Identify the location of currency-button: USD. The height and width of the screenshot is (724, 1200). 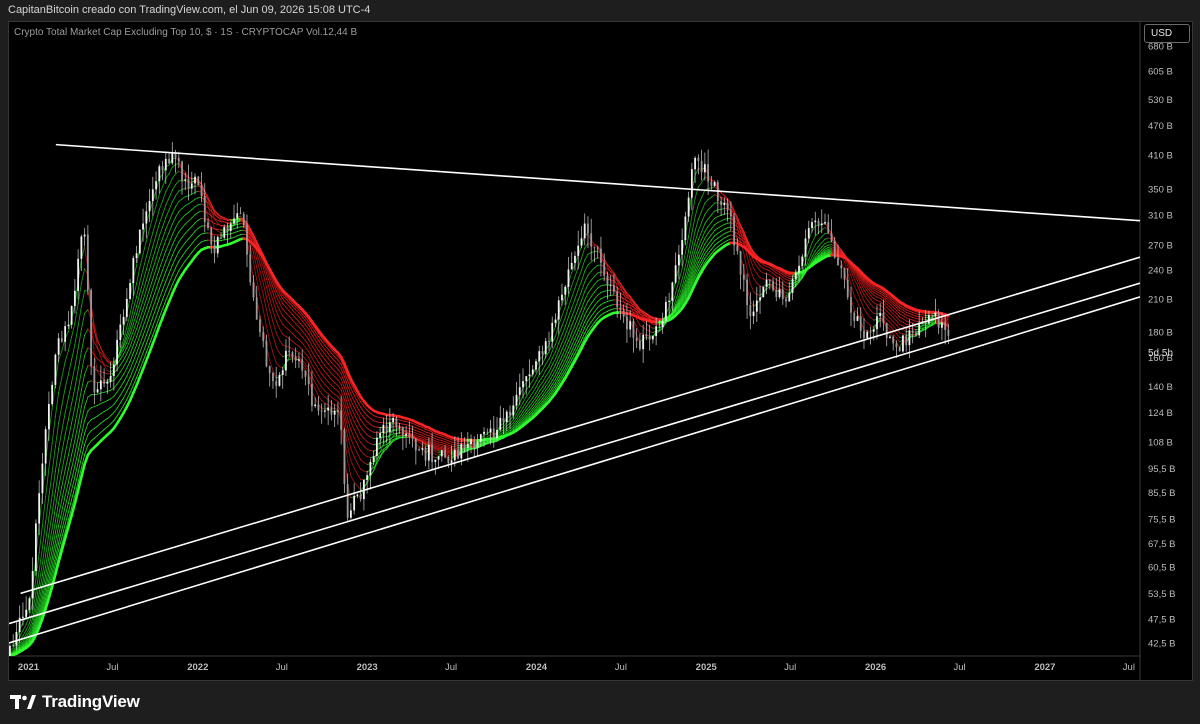
(1167, 33).